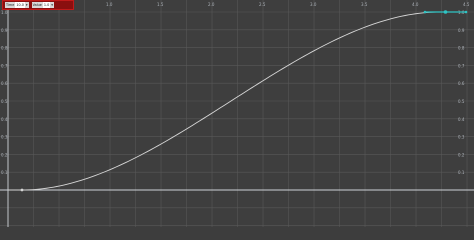 The height and width of the screenshot is (240, 474). What do you see at coordinates (109, 4) in the screenshot?
I see `x-tick-label: 1.0` at bounding box center [109, 4].